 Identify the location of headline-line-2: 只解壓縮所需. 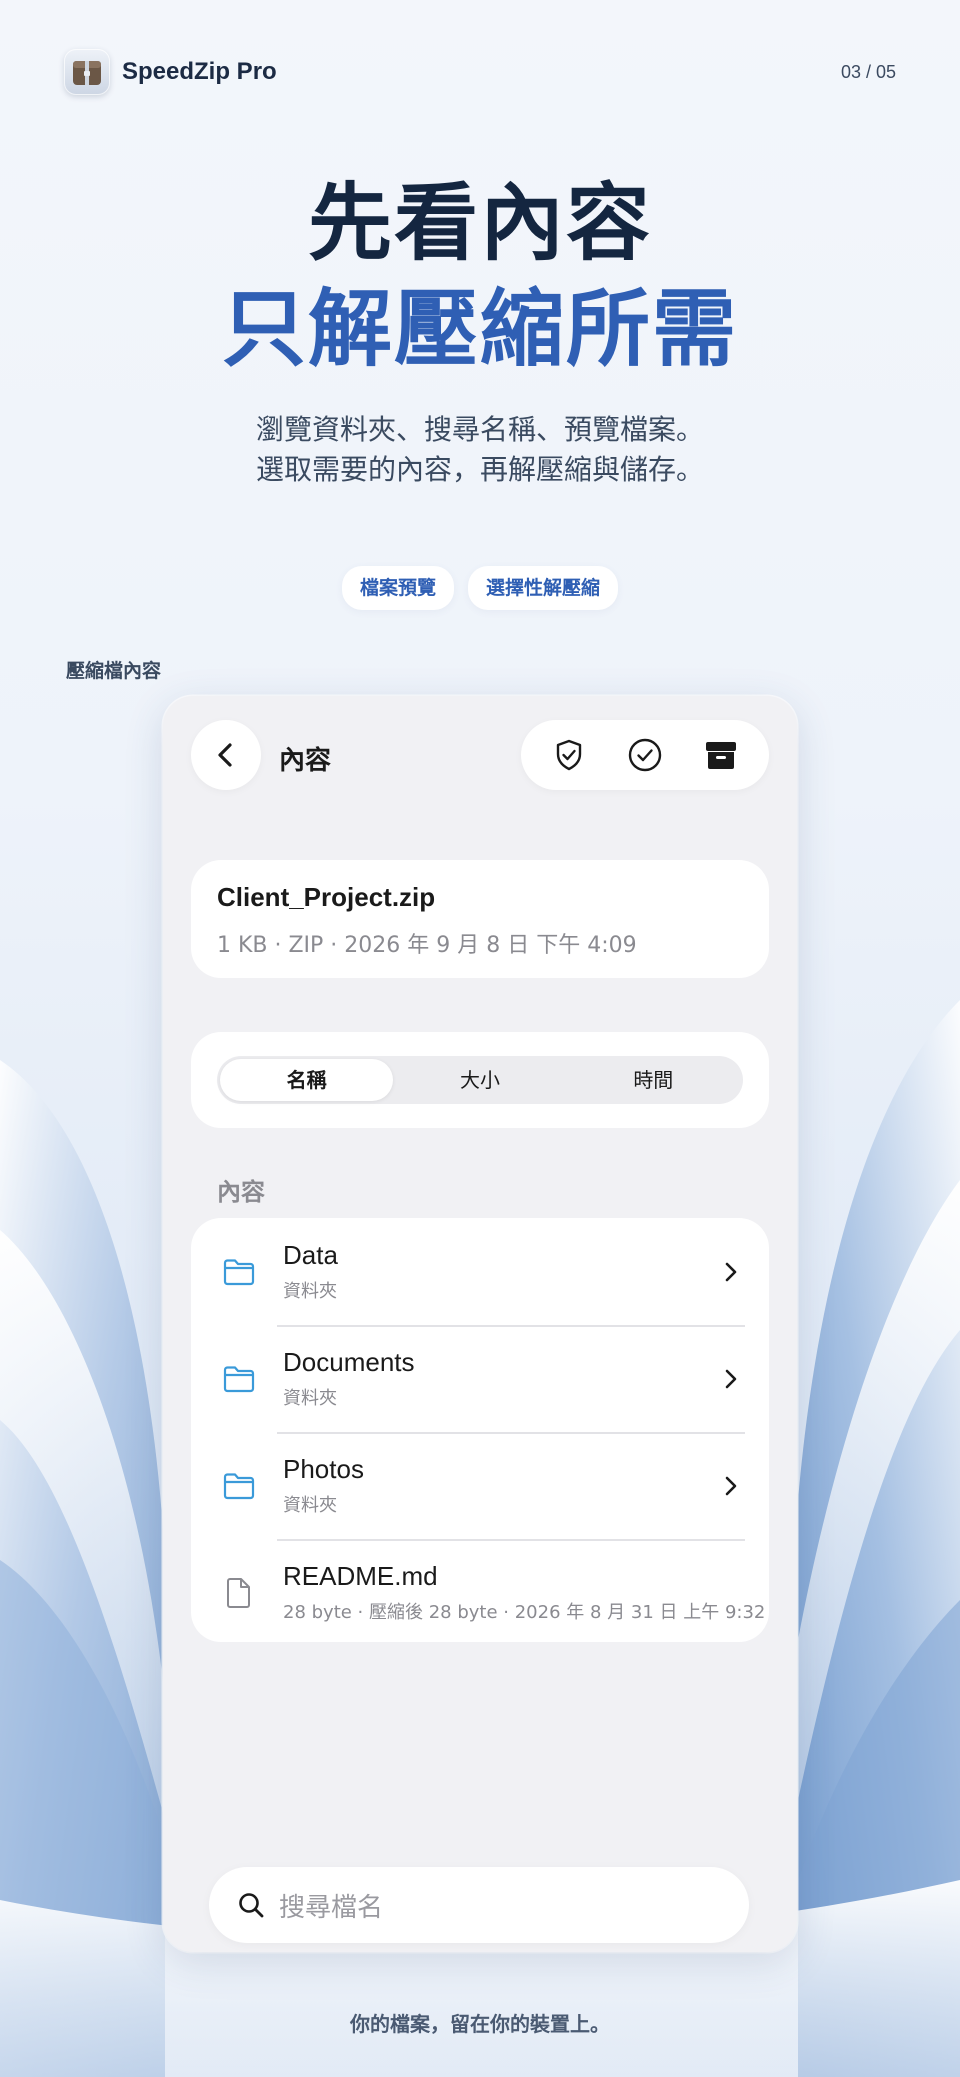
(479, 329).